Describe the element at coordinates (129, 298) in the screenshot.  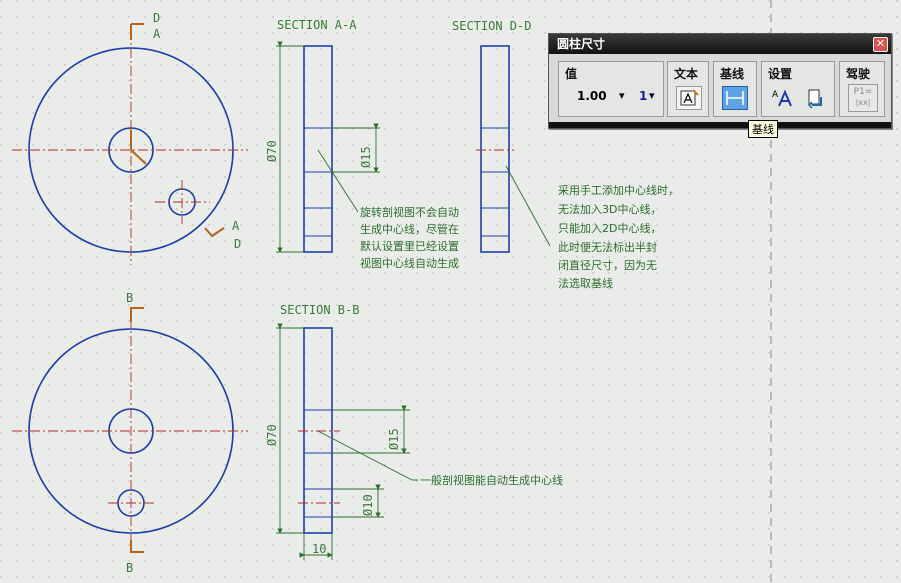
I see `cut-label-b-top: B` at that location.